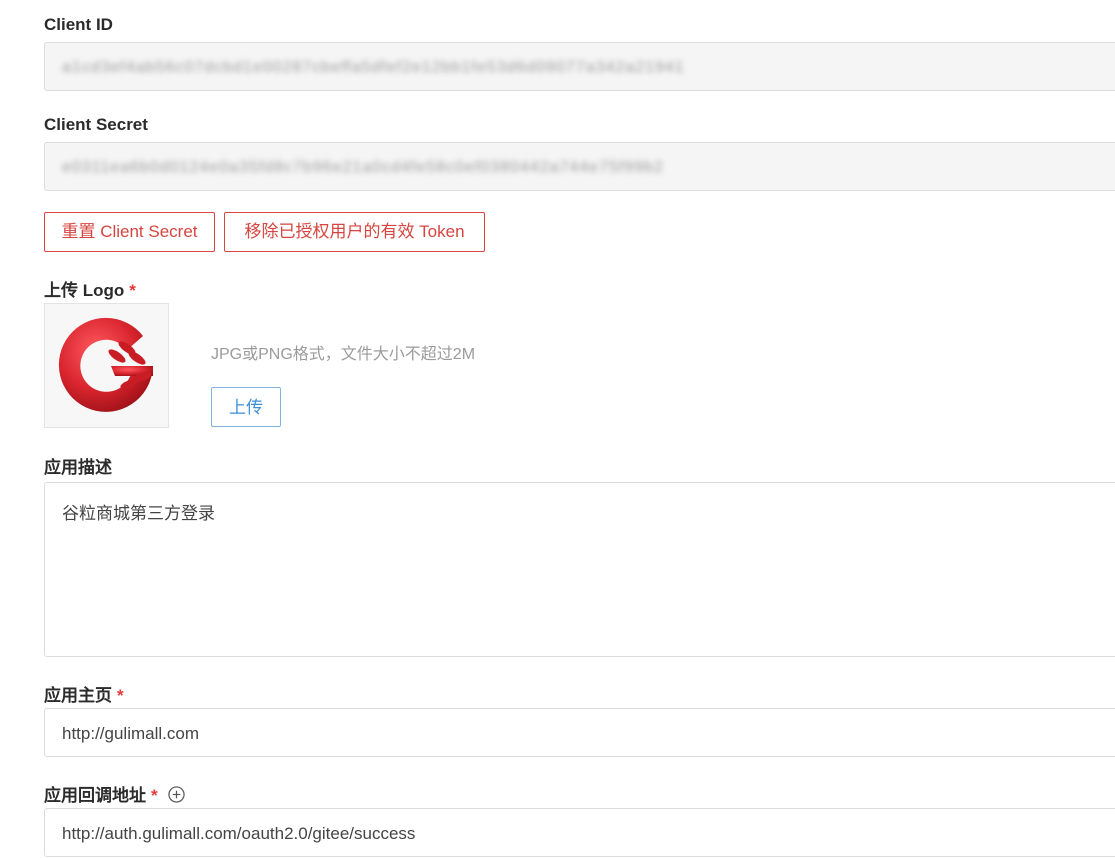  I want to click on logo-preview, so click(106, 365).